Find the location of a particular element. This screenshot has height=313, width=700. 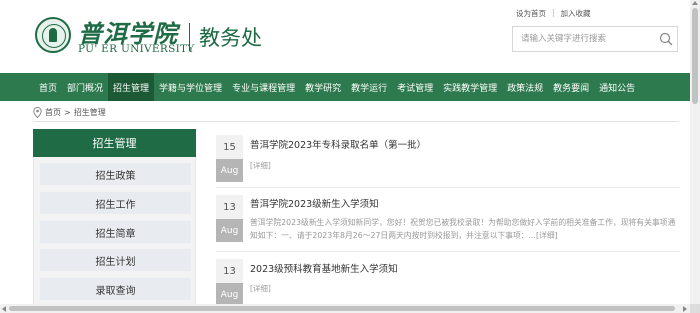

top-links: 设为首页 | 加入收藏 is located at coordinates (553, 13).